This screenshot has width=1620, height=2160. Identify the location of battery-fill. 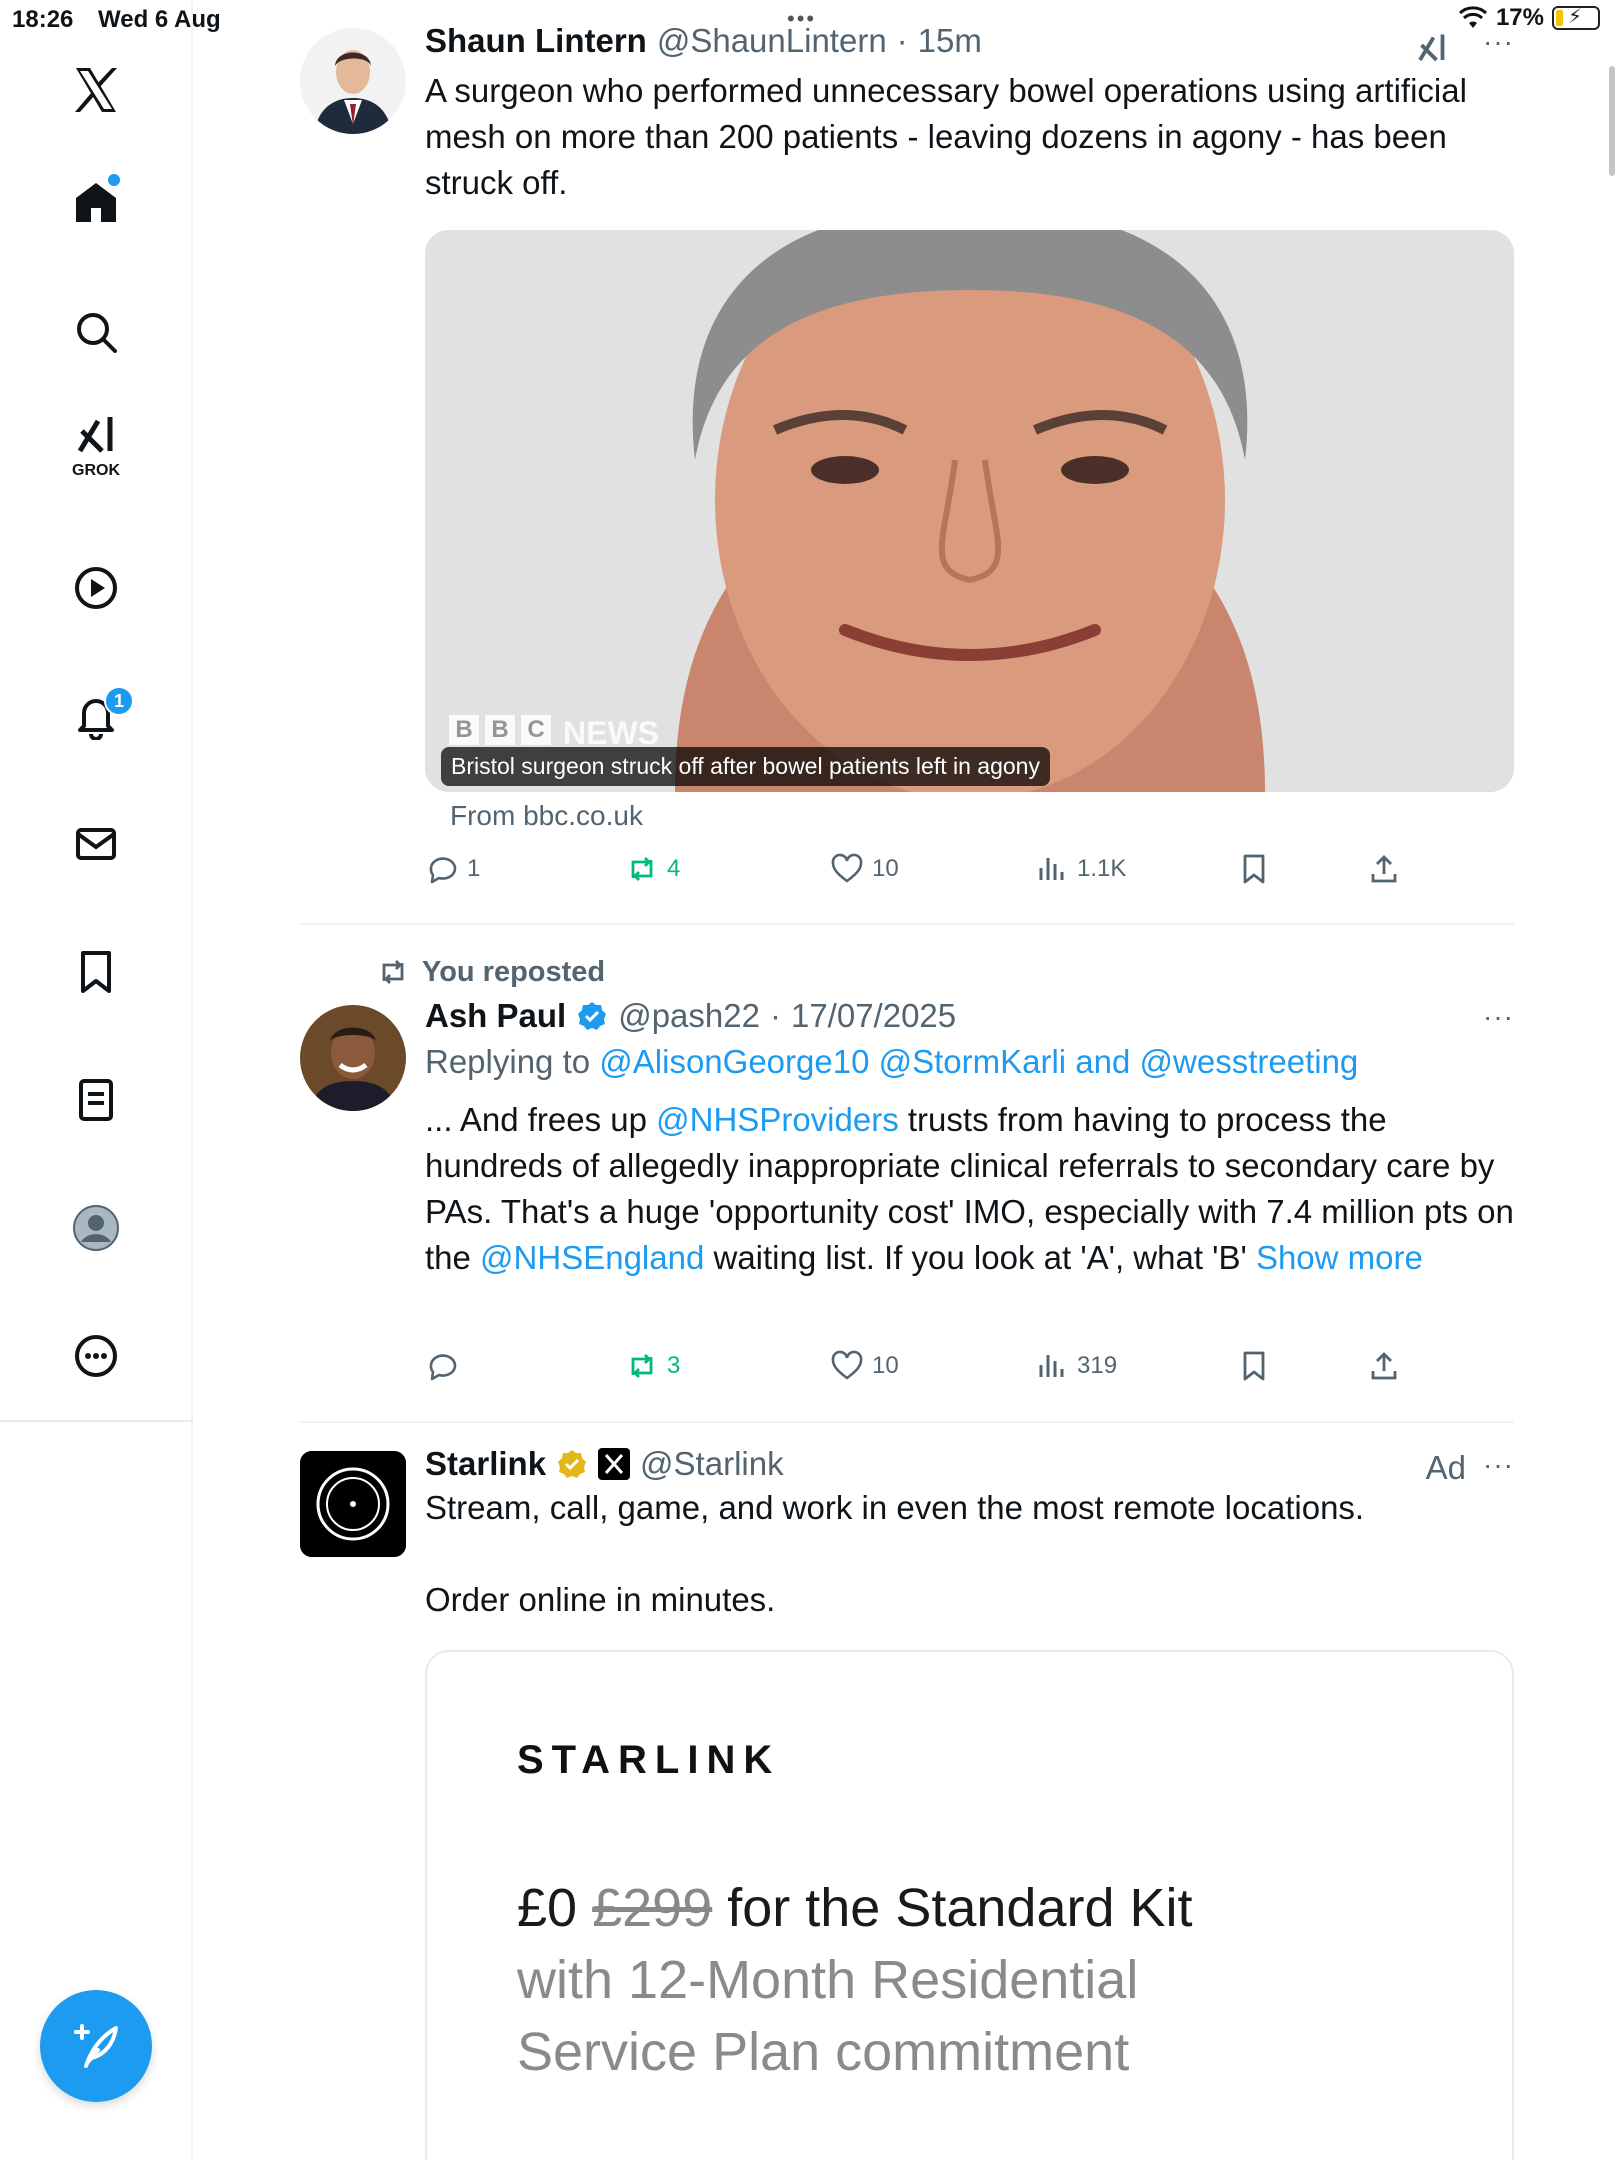
(1560, 18).